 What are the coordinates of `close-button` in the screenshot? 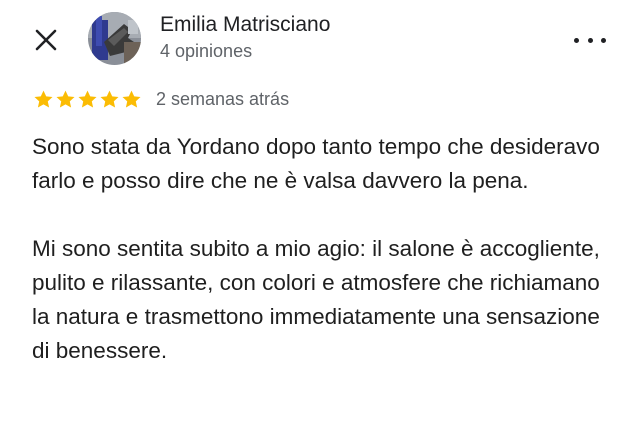 It's located at (46, 40).